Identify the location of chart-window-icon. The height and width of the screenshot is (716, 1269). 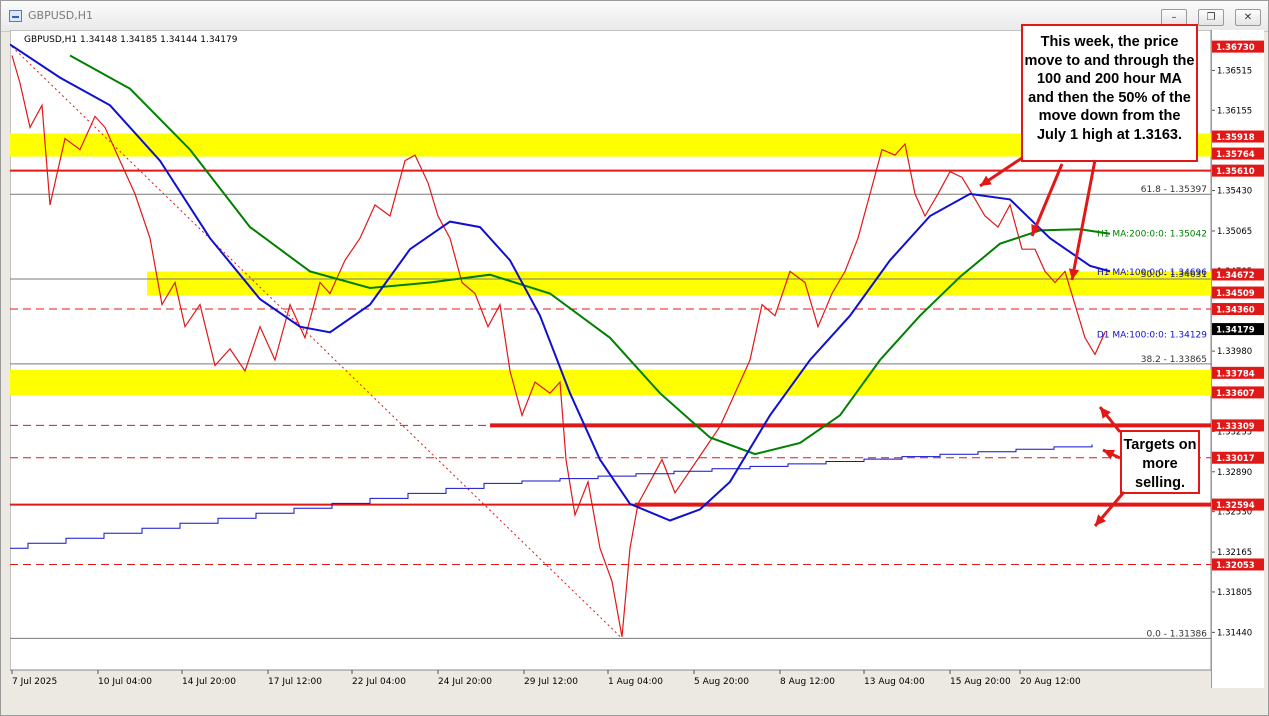
(15, 16).